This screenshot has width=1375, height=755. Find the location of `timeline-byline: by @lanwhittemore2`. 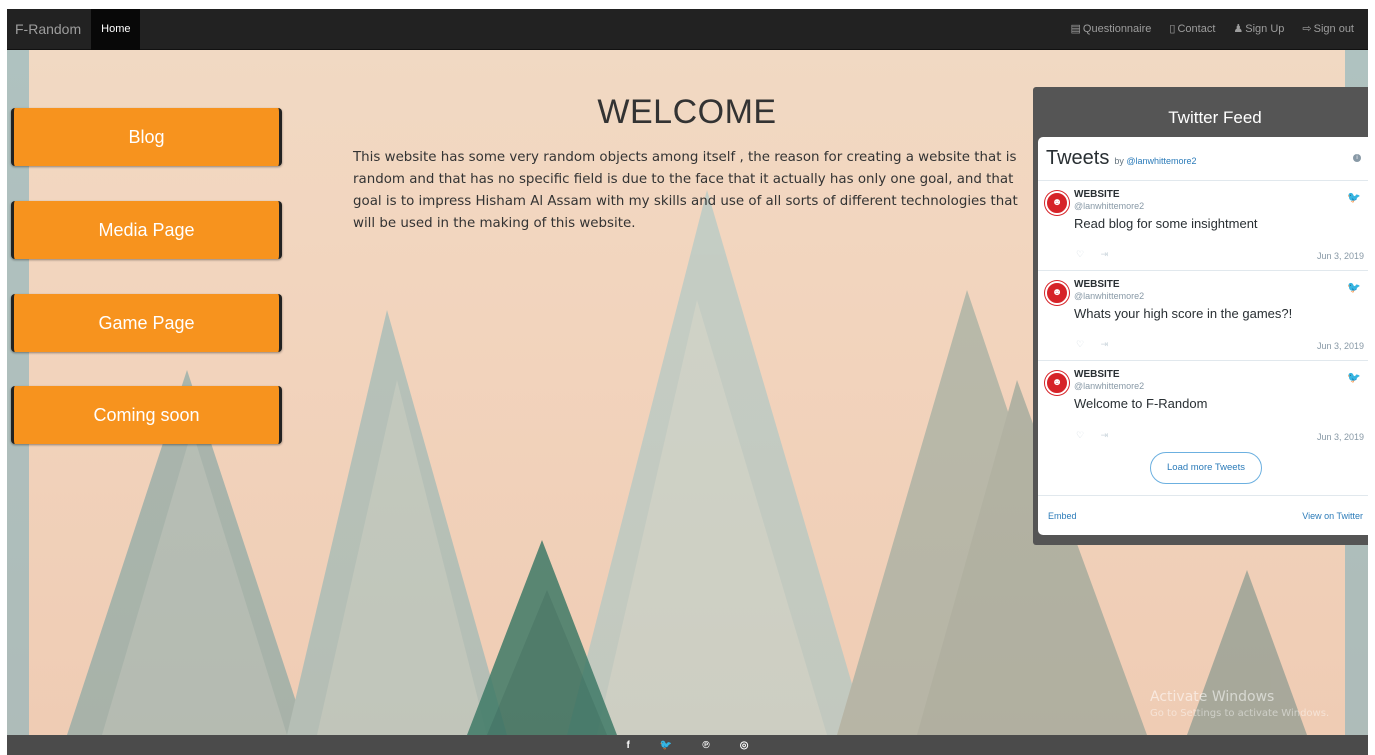

timeline-byline: by @lanwhittemore2 is located at coordinates (1155, 161).